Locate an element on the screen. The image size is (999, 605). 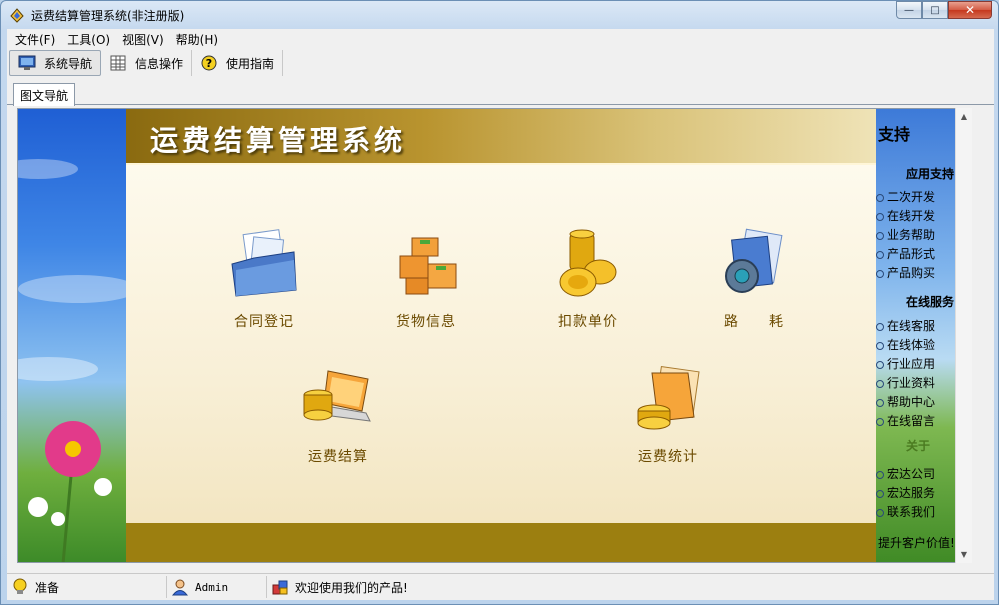
user-icon is located at coordinates (180, 587).